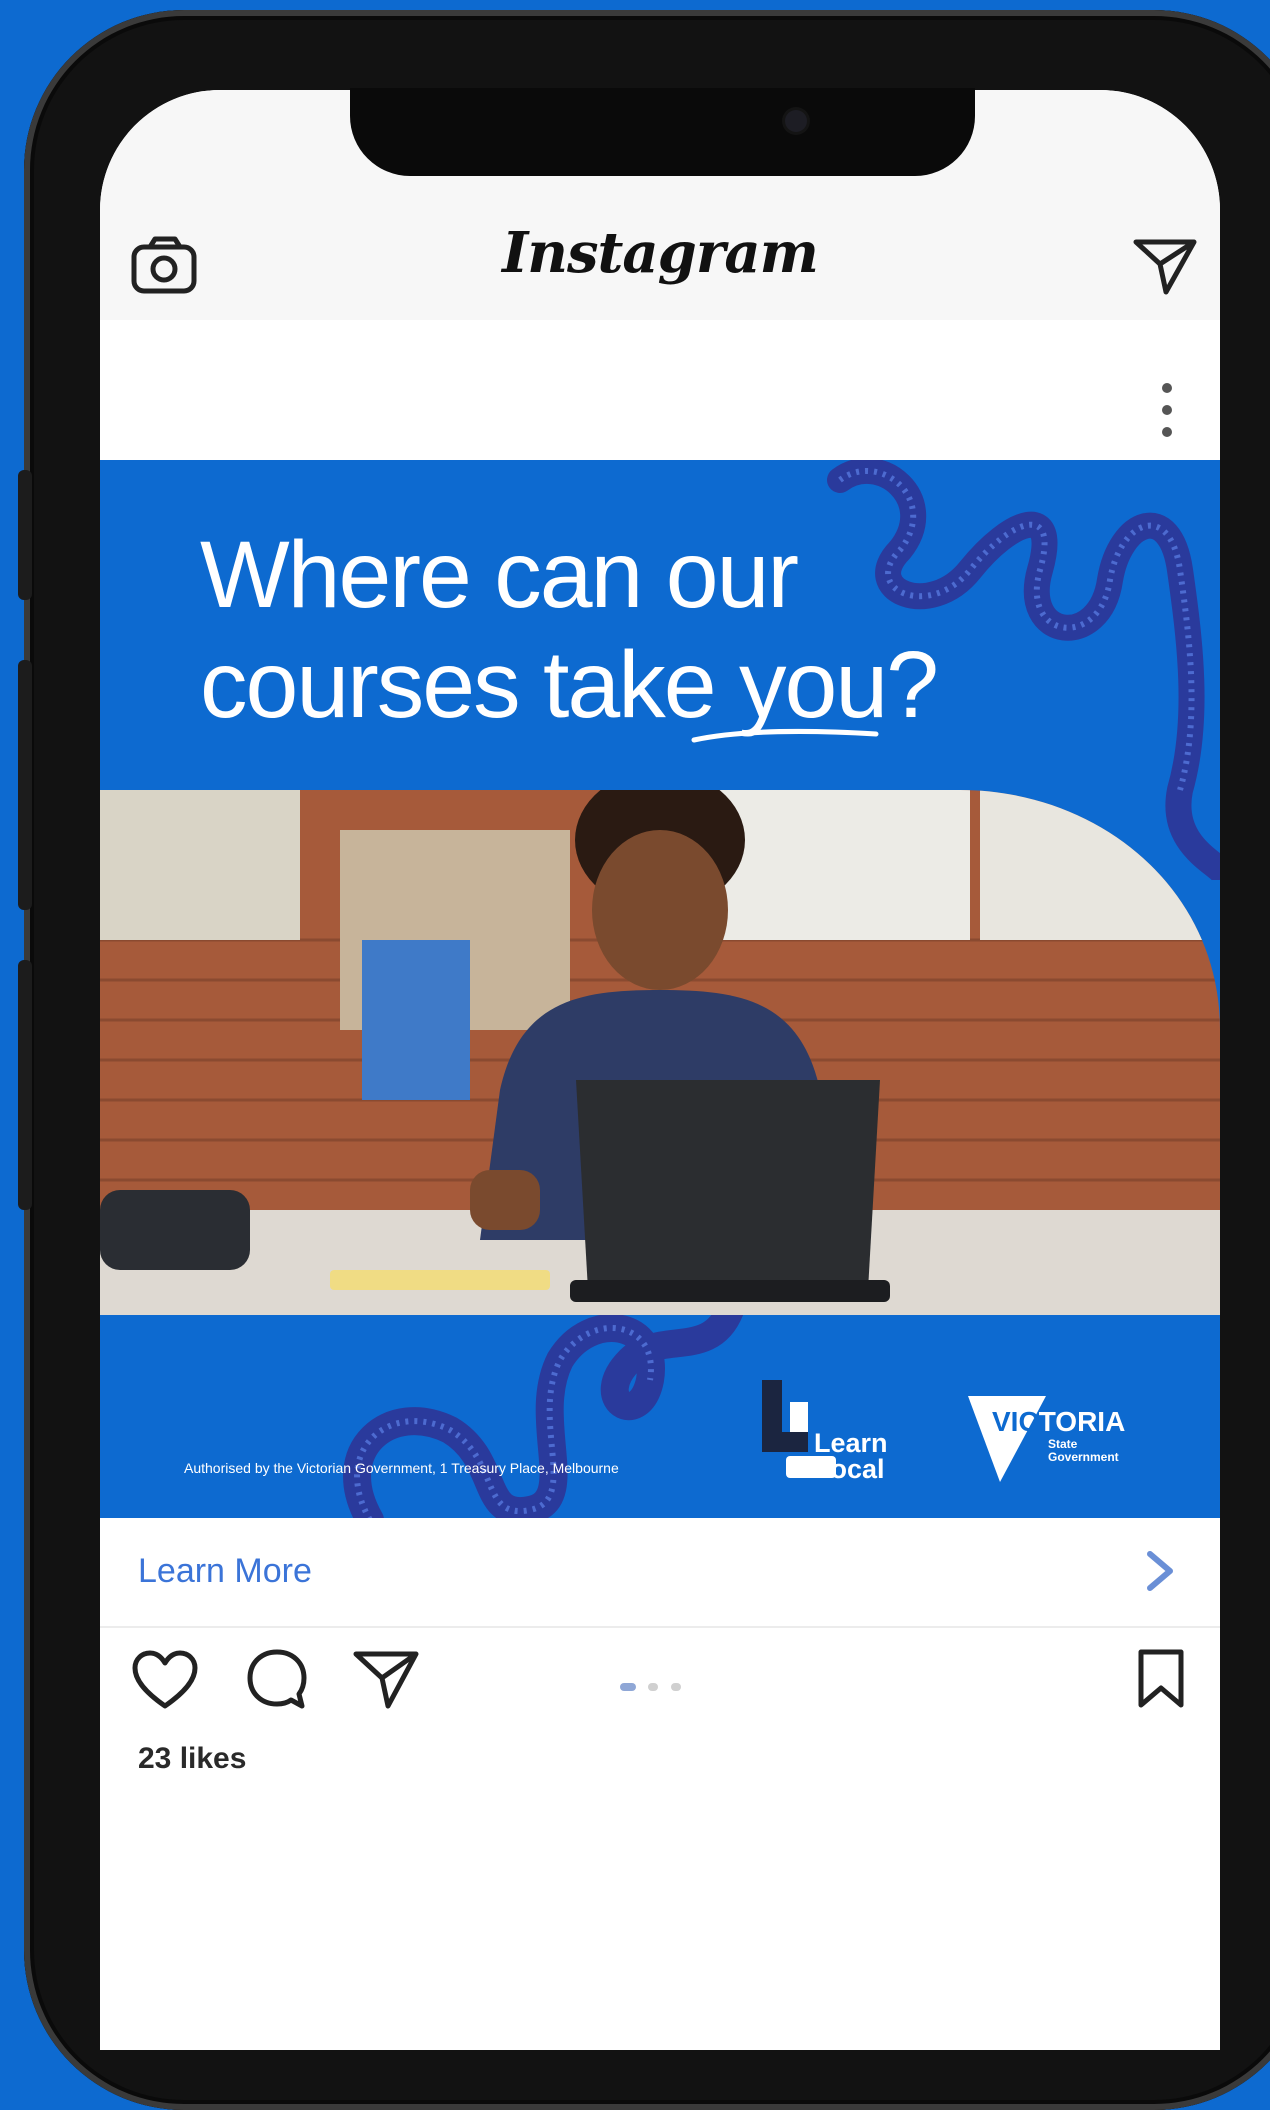 The width and height of the screenshot is (1270, 2110). Describe the element at coordinates (543, 1409) in the screenshot. I see `squiggle-decoration` at that location.